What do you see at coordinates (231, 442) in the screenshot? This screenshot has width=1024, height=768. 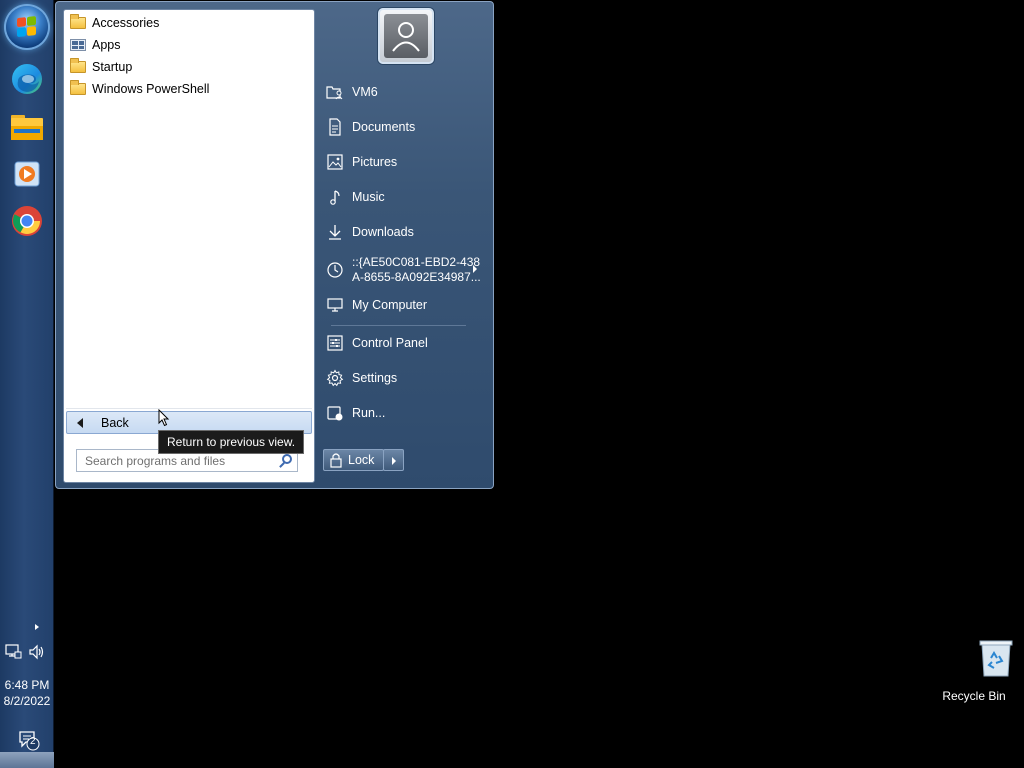 I see `back-tooltip: Return to previous view.` at bounding box center [231, 442].